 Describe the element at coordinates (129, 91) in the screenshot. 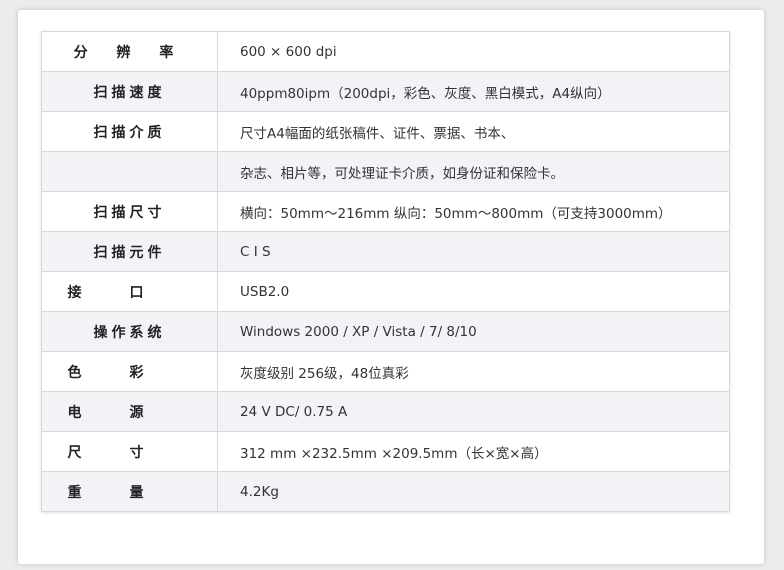

I see `spec-label: 扫描速度` at that location.